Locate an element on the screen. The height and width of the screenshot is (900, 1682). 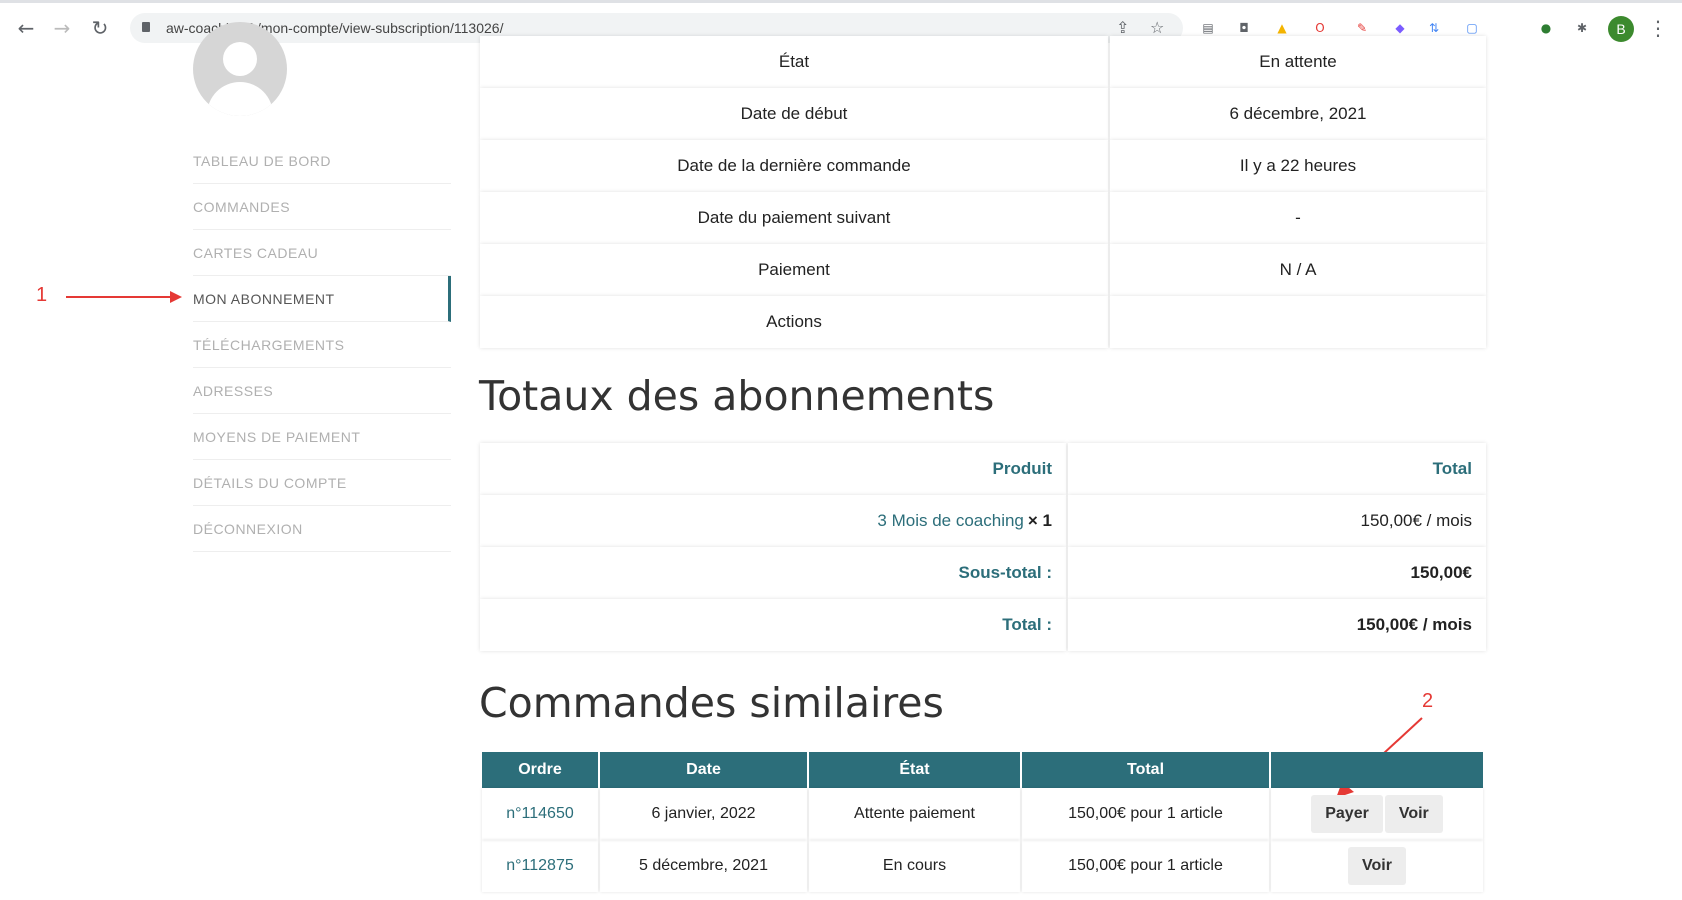
total-row: Total : 150,00€ / mois is located at coordinates (984, 625).